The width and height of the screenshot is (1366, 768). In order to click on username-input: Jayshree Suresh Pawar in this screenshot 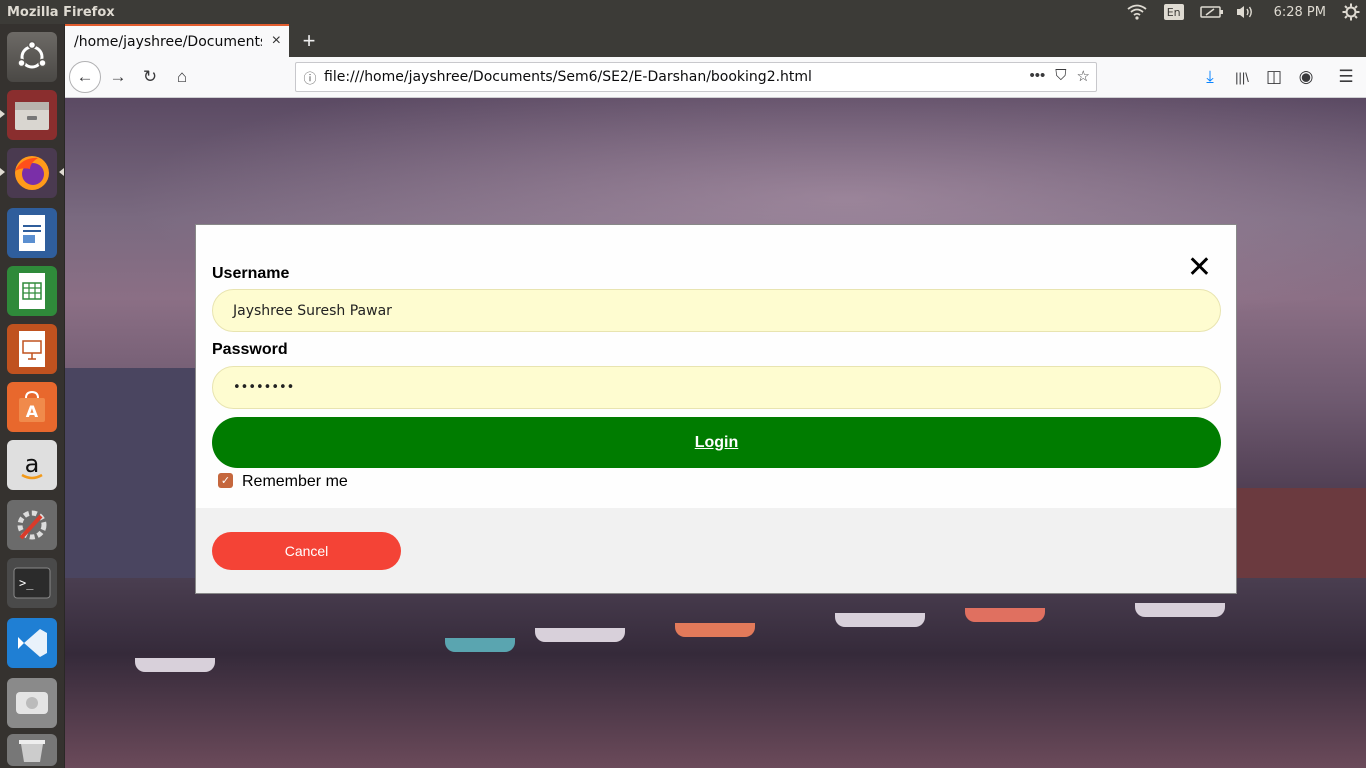, I will do `click(716, 310)`.